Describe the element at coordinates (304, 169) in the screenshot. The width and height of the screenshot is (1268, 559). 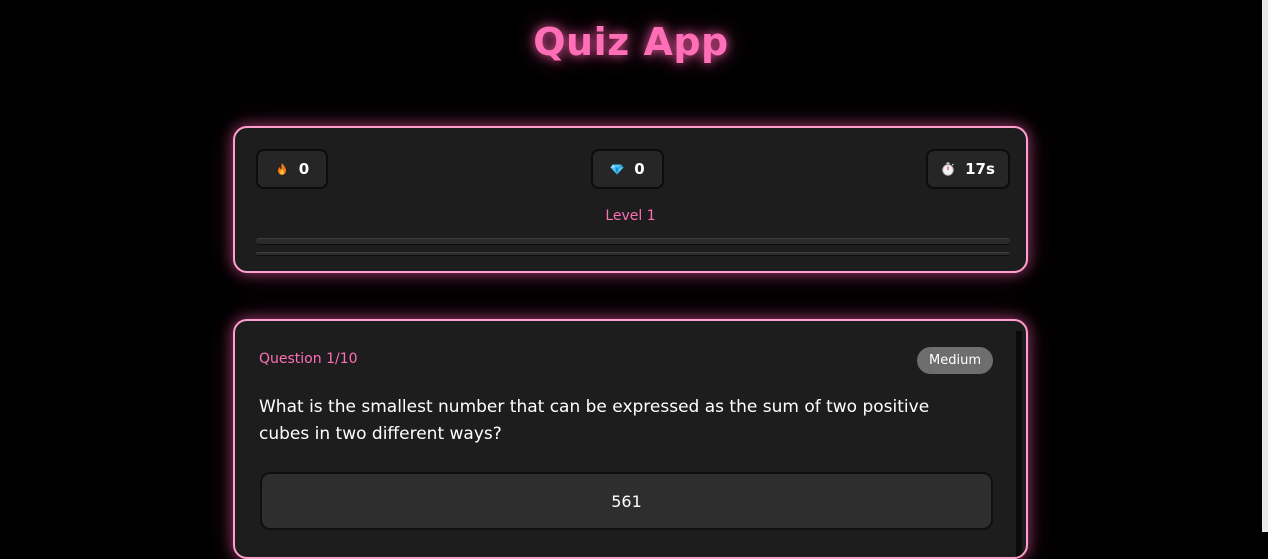
I see `streak-value: 0` at that location.